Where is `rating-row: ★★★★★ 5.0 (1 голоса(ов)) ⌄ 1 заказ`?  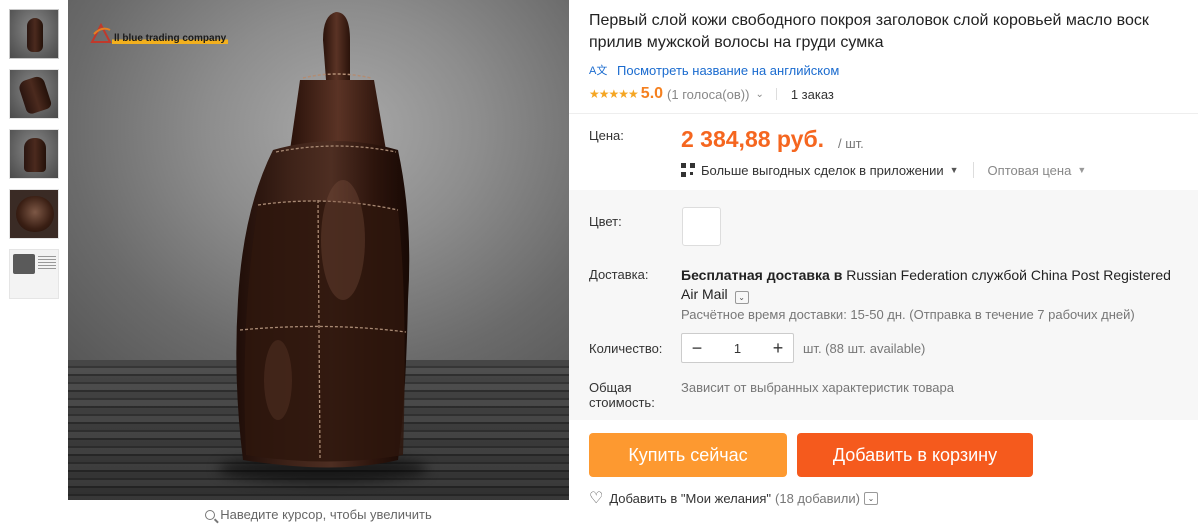 rating-row: ★★★★★ 5.0 (1 голоса(ов)) ⌄ 1 заказ is located at coordinates (889, 94).